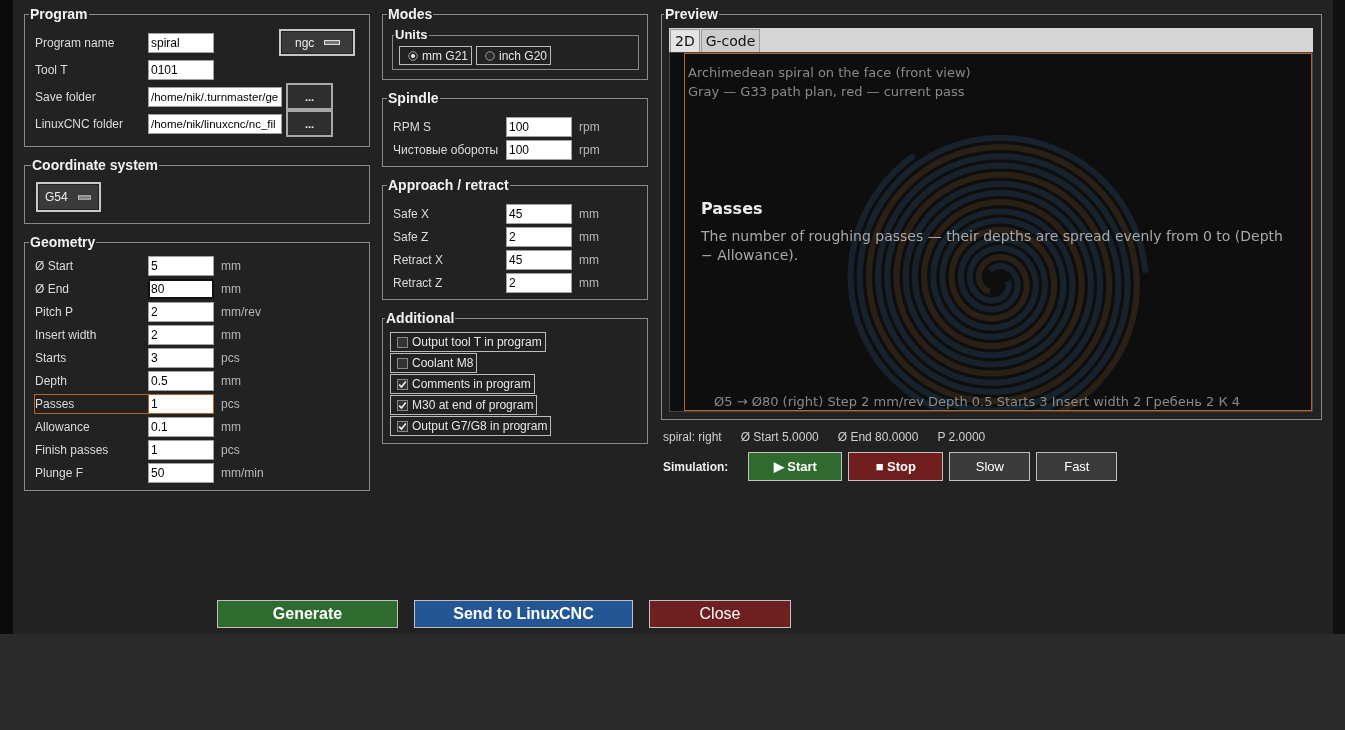  I want to click on field-label: Pitch P, so click(54, 312).